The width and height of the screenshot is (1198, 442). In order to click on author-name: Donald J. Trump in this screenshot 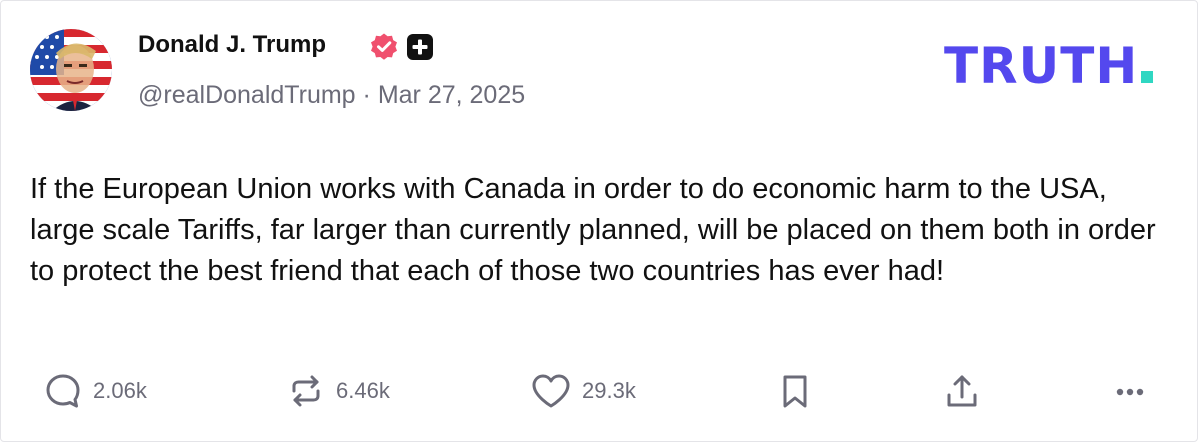, I will do `click(232, 45)`.